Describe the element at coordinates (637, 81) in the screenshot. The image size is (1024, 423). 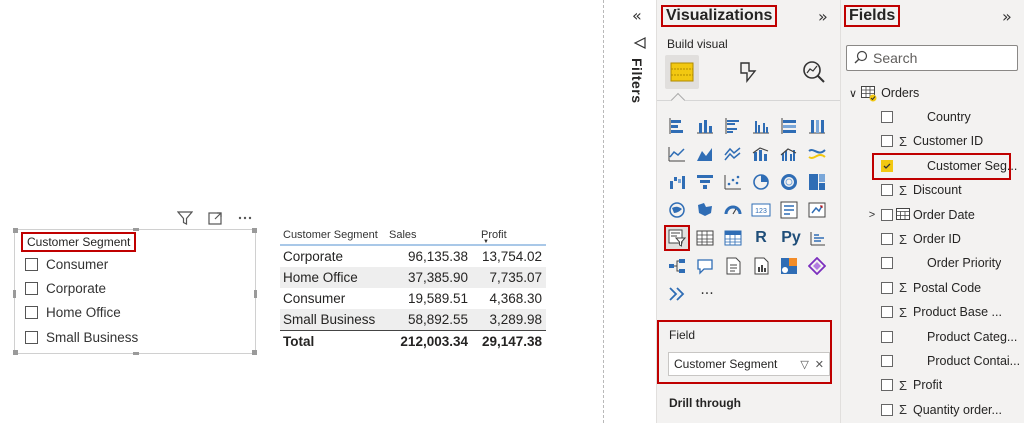
I see `filters-label: Filters` at that location.